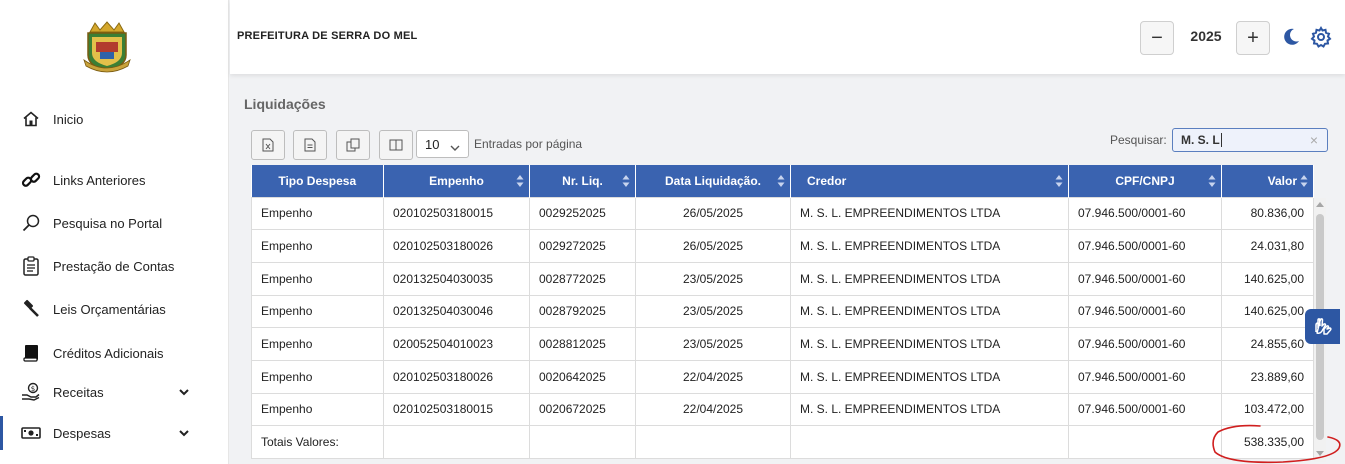 The image size is (1345, 464). What do you see at coordinates (31, 223) in the screenshot?
I see `search-icon` at bounding box center [31, 223].